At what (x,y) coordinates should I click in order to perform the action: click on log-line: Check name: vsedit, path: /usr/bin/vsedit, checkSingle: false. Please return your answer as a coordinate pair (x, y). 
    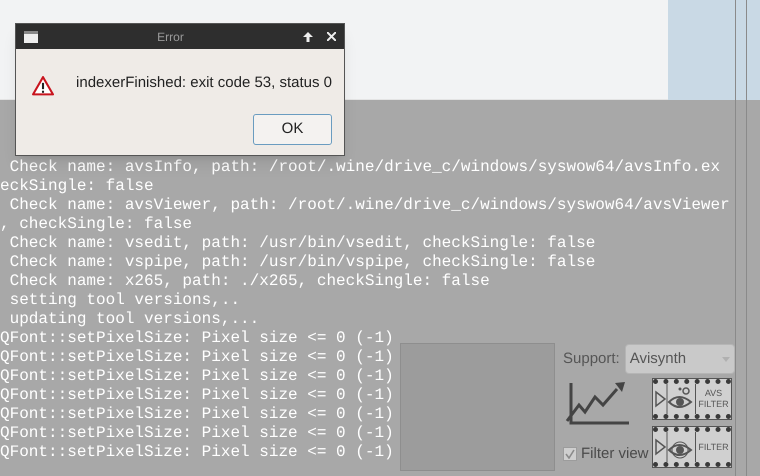
    Looking at the image, I should click on (302, 243).